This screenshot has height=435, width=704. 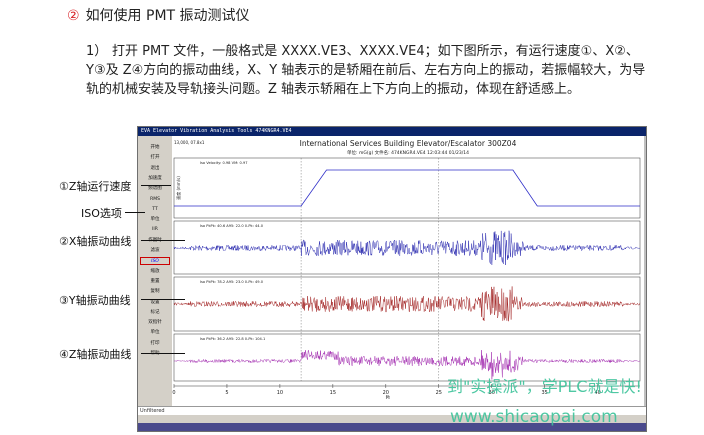 I want to click on toolbar-item: IIR, so click(x=155, y=230).